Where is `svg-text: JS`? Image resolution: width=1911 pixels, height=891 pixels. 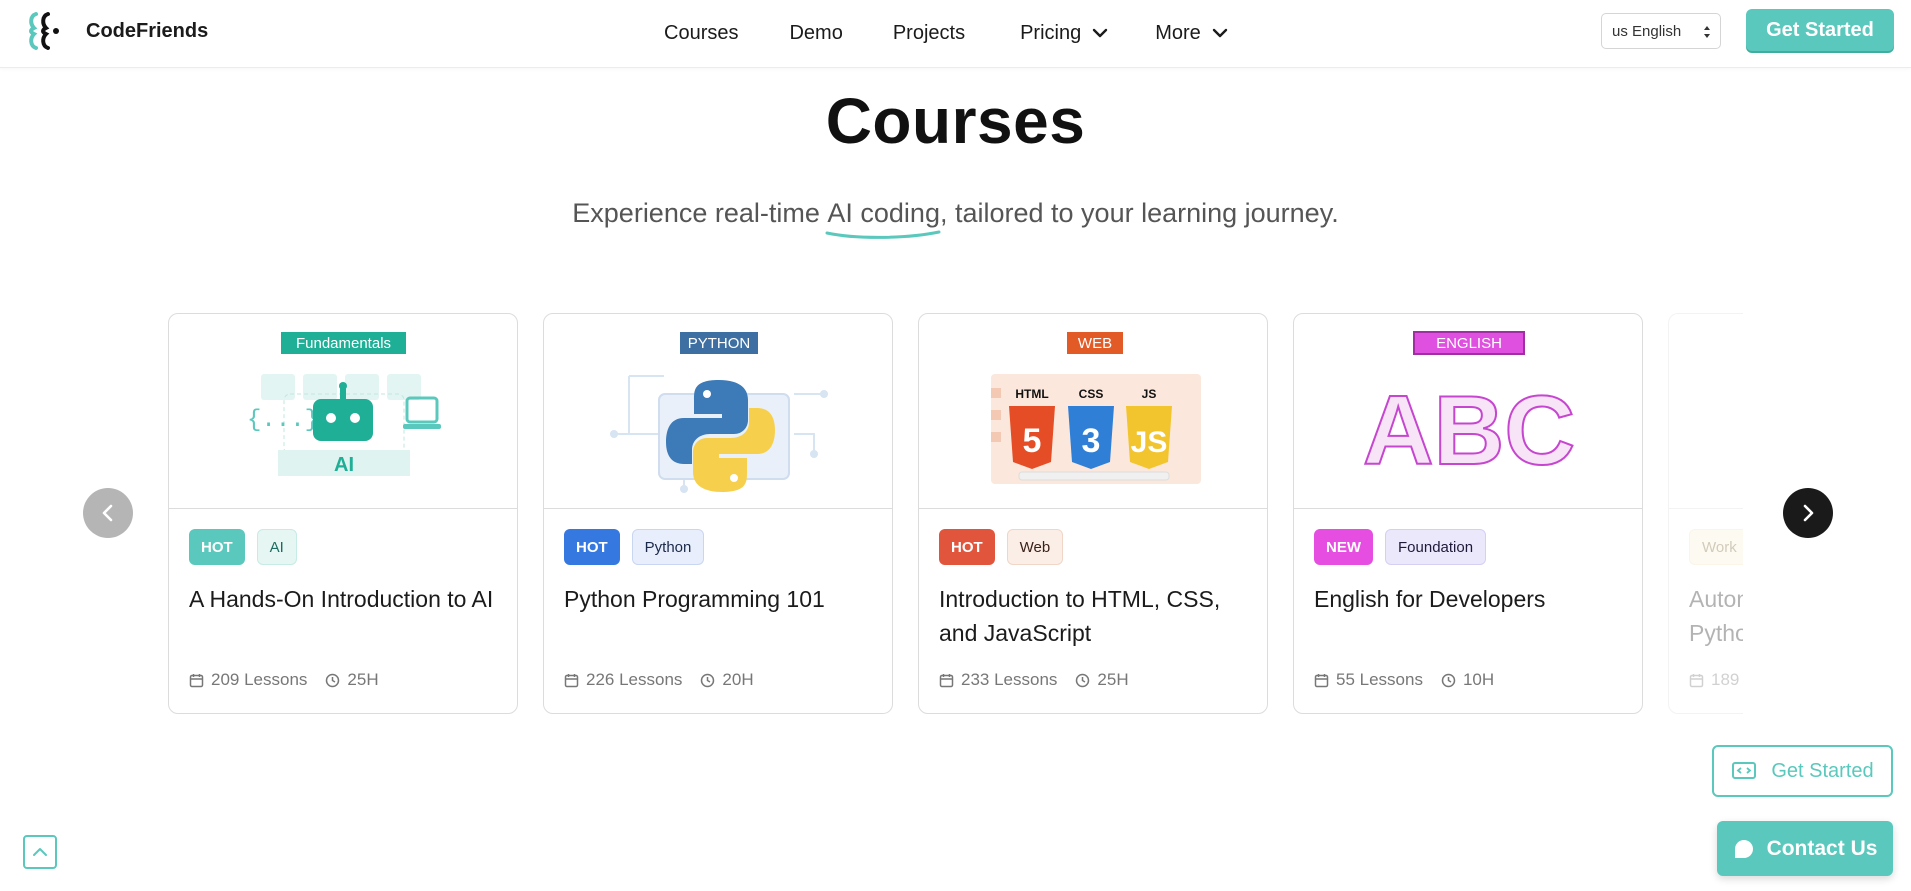 svg-text: JS is located at coordinates (1149, 442).